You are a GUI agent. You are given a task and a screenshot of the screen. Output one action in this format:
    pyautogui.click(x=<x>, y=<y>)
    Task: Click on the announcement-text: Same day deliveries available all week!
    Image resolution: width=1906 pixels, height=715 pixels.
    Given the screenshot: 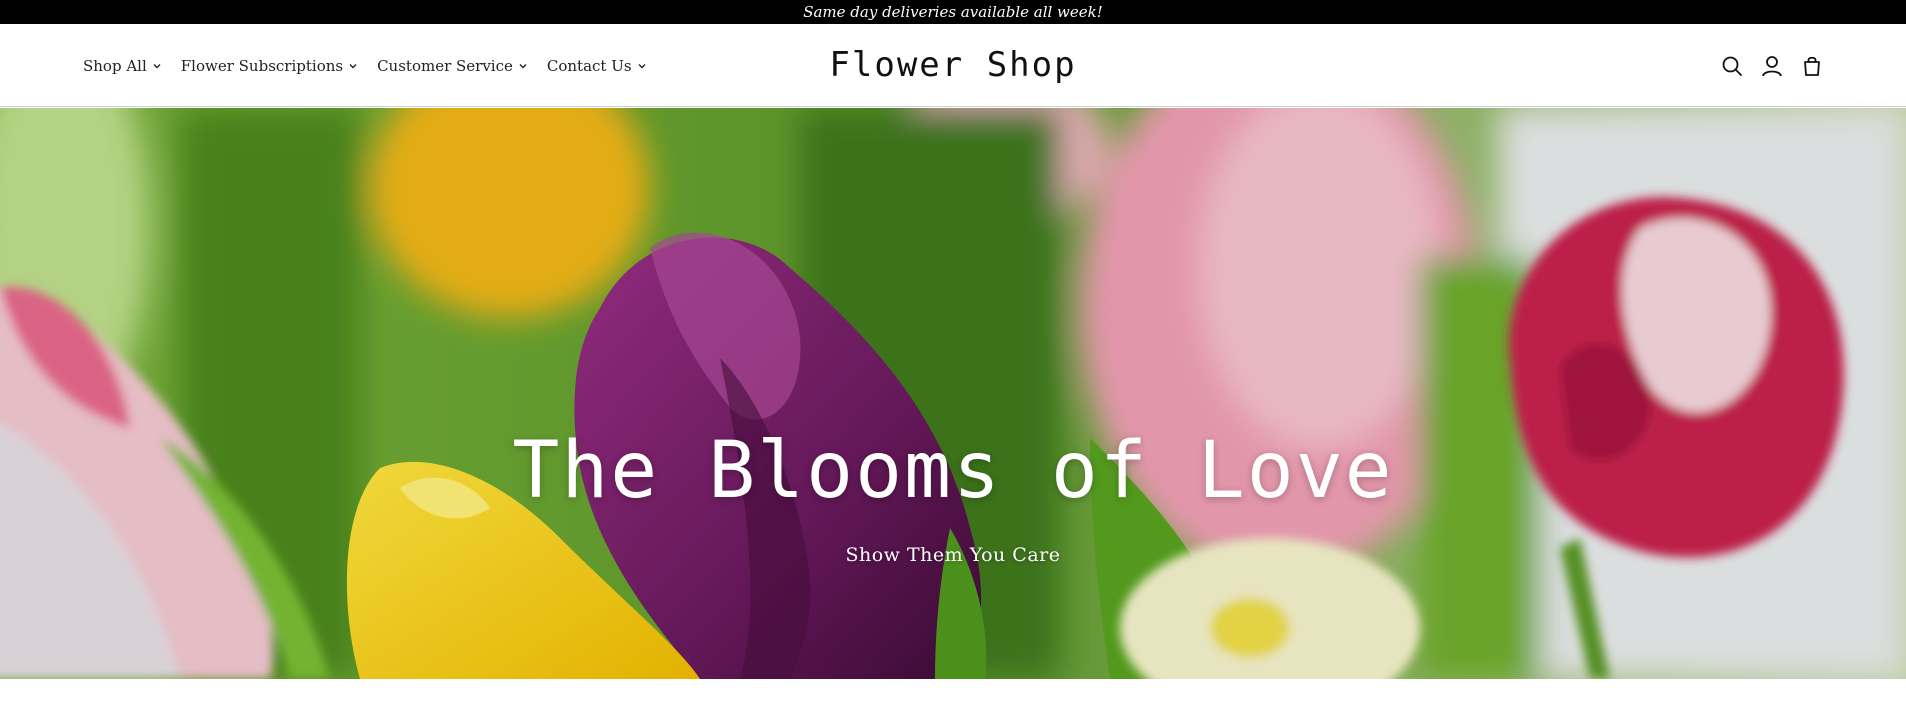 What is the action you would take?
    pyautogui.click(x=953, y=12)
    